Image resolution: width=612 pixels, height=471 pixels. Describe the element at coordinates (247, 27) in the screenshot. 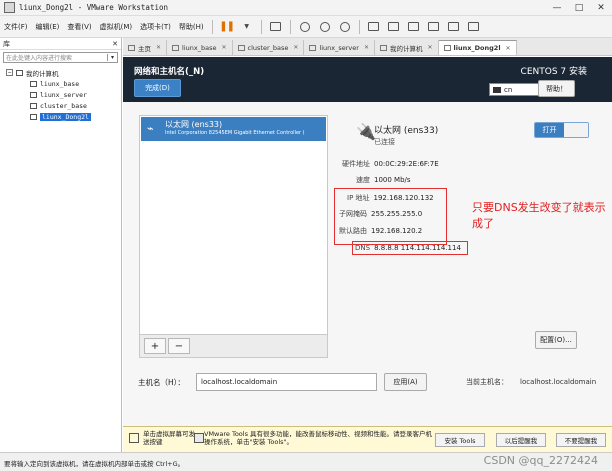

I see `power-dropdown-button: ▼` at that location.